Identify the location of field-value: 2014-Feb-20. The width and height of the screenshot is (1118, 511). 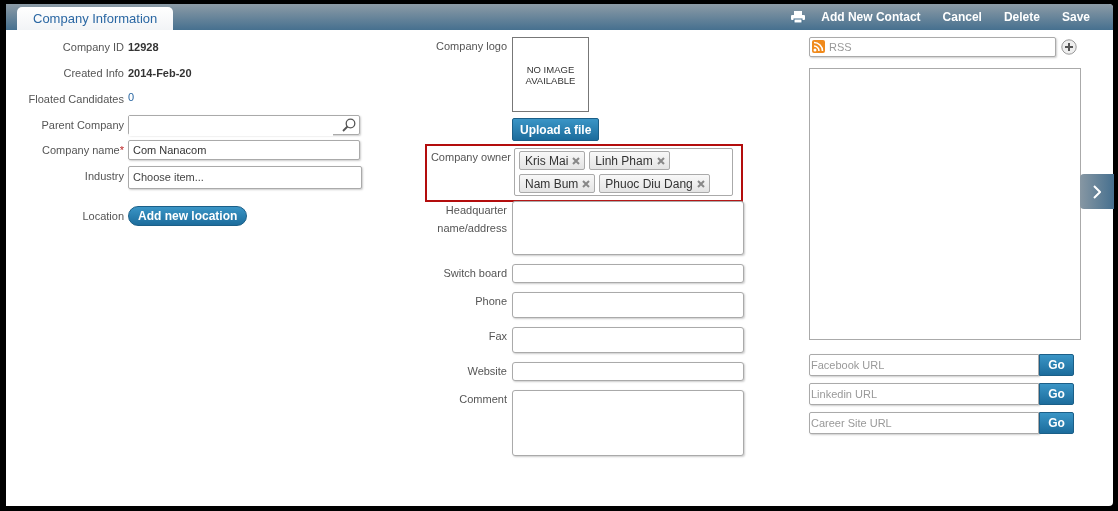
(160, 73).